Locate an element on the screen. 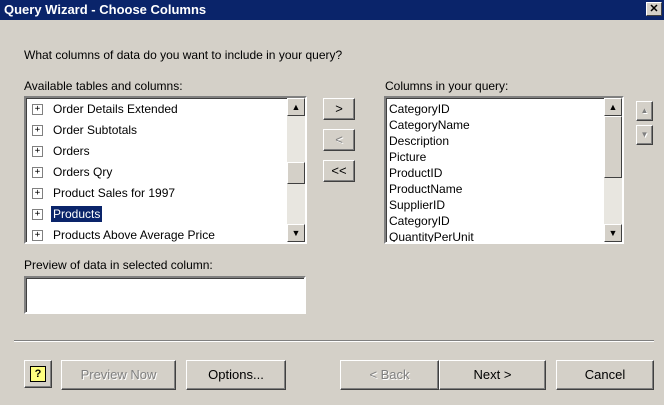  available-table-item: + Products is located at coordinates (156, 214).